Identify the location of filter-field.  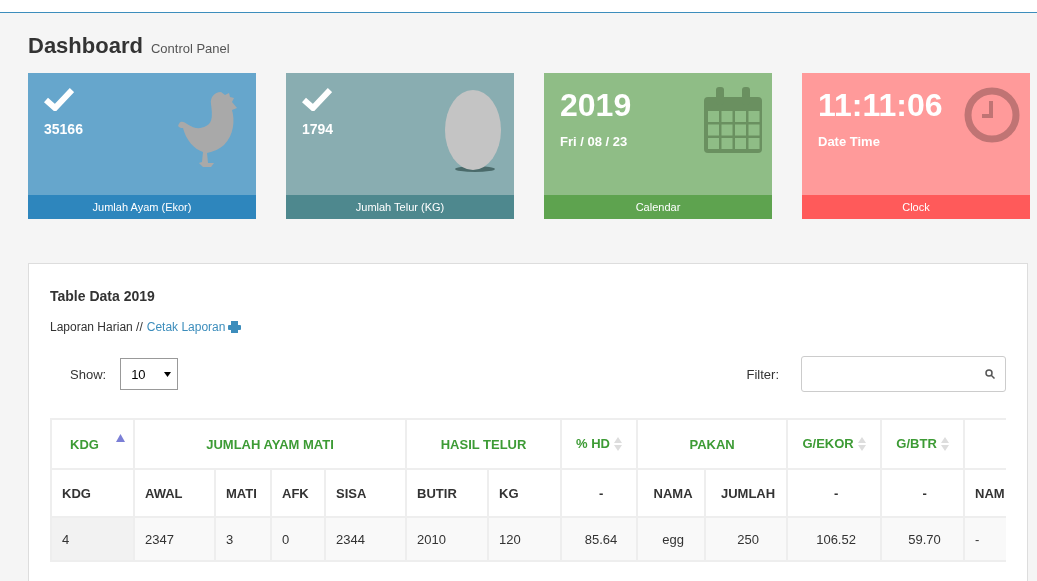
(903, 374).